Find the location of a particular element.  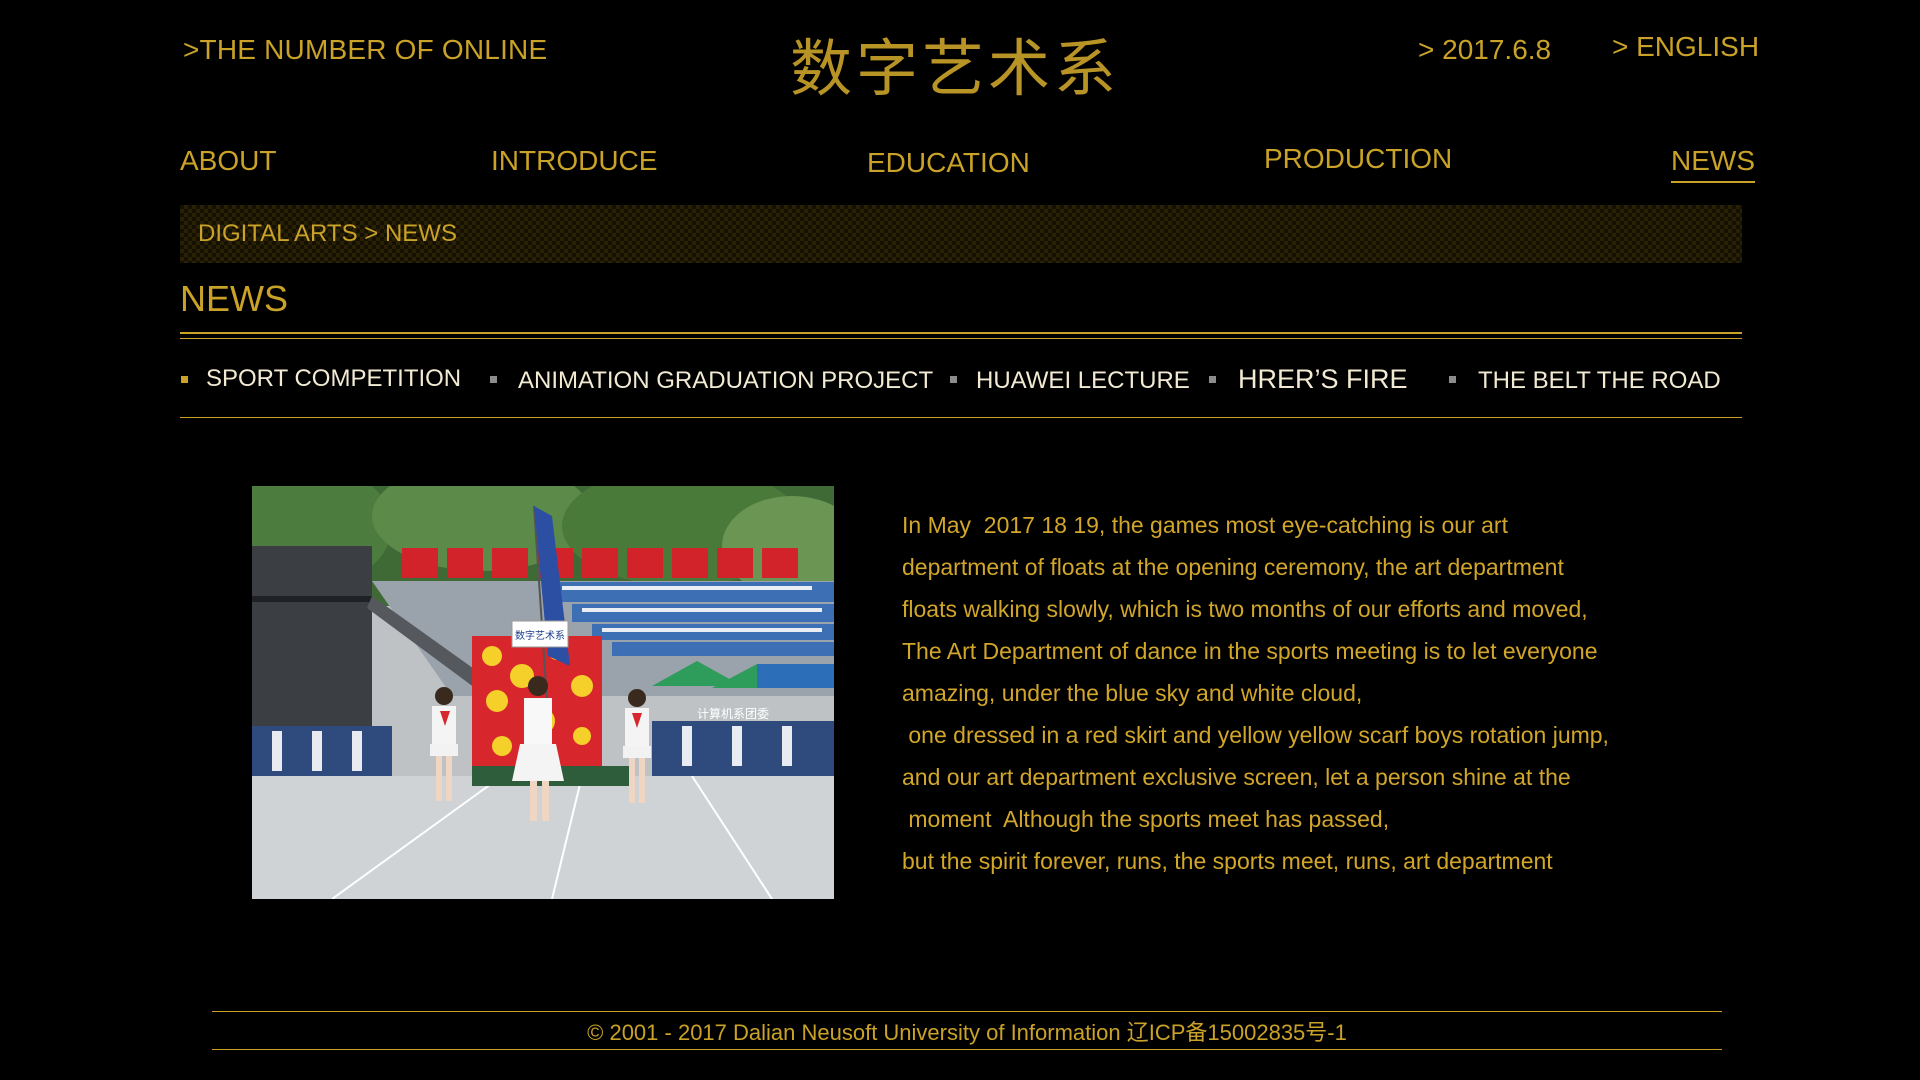

breadcrumb-bar: DIGITAL ARTS > NEWS is located at coordinates (961, 234).